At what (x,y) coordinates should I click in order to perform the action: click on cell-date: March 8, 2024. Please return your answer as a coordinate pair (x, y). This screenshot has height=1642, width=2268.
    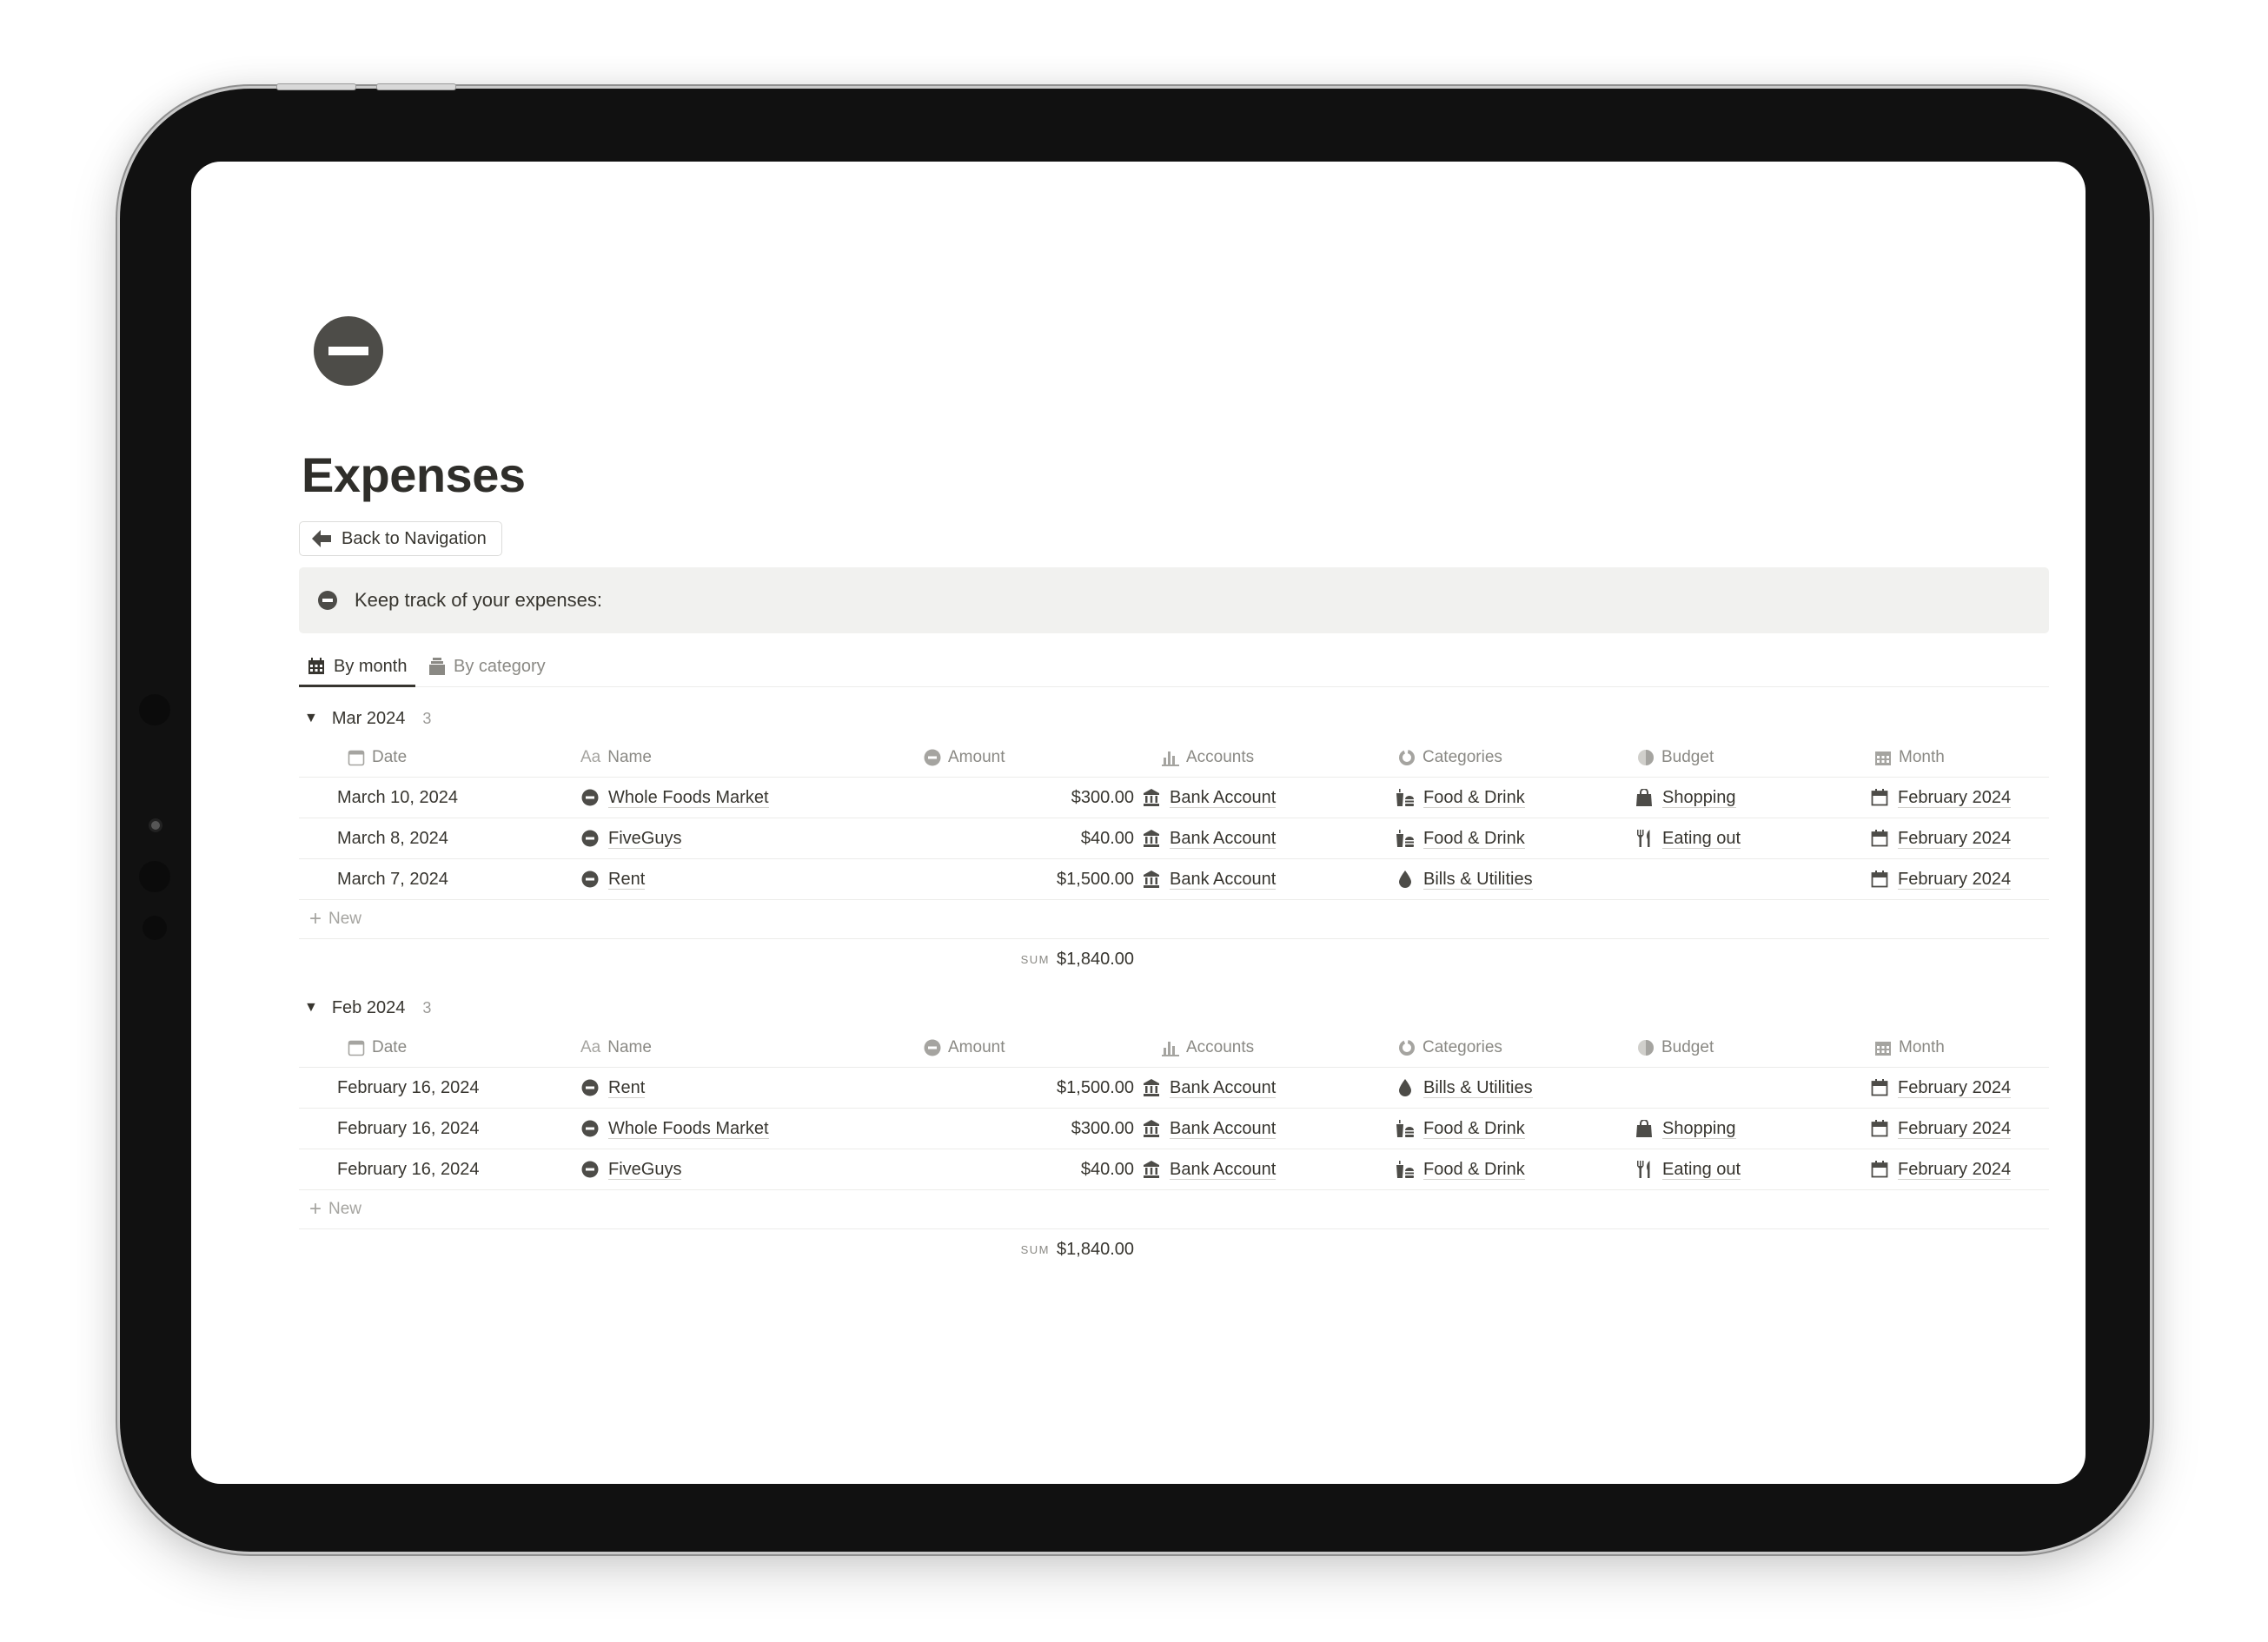
    Looking at the image, I should click on (450, 838).